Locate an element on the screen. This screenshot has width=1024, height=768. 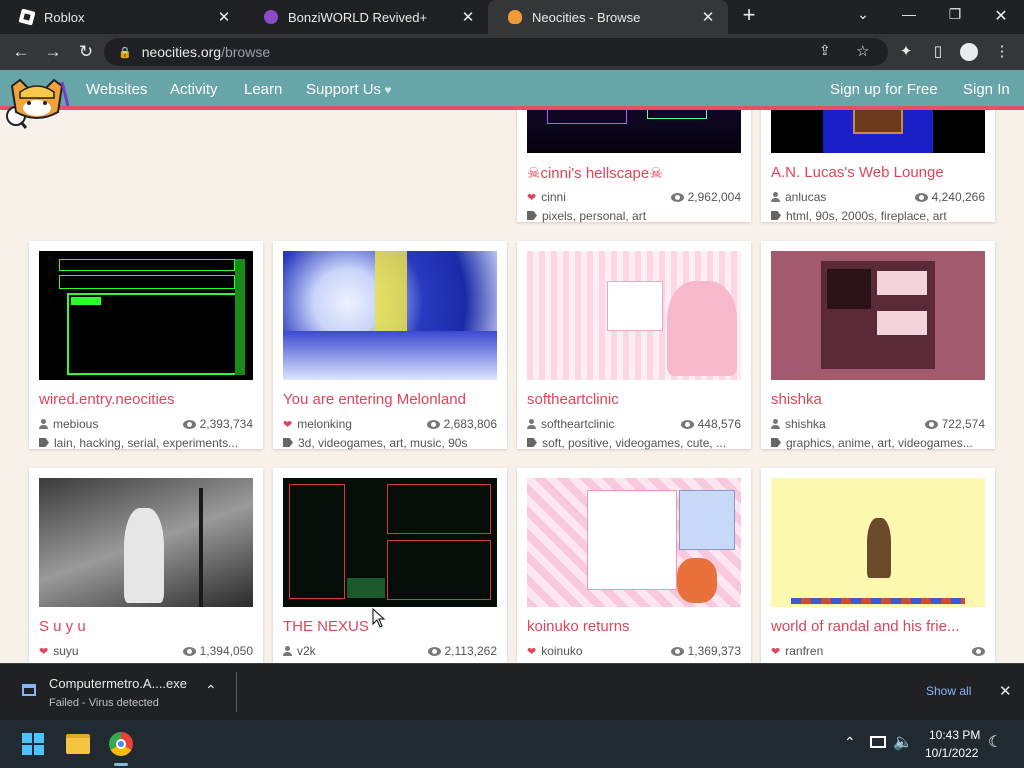
close-download-bar-icon: ✕ is located at coordinates (1005, 691).